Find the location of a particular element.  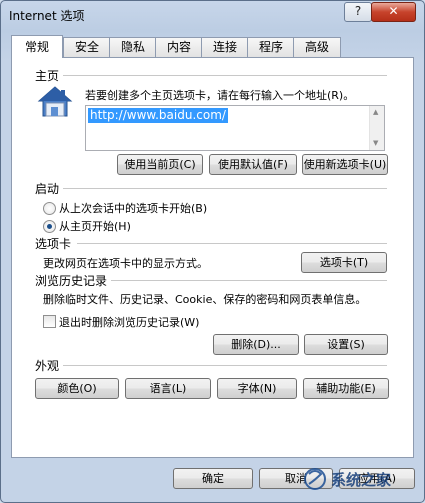

use-current-button: 使用当前页(C) is located at coordinates (160, 164).